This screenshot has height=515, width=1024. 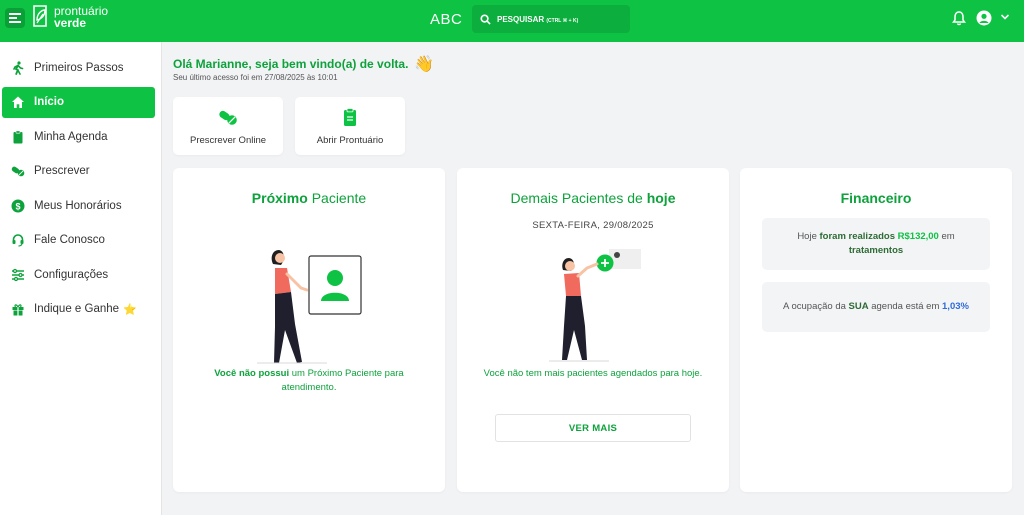 I want to click on person-adding-appointment-illustration, so click(x=595, y=305).